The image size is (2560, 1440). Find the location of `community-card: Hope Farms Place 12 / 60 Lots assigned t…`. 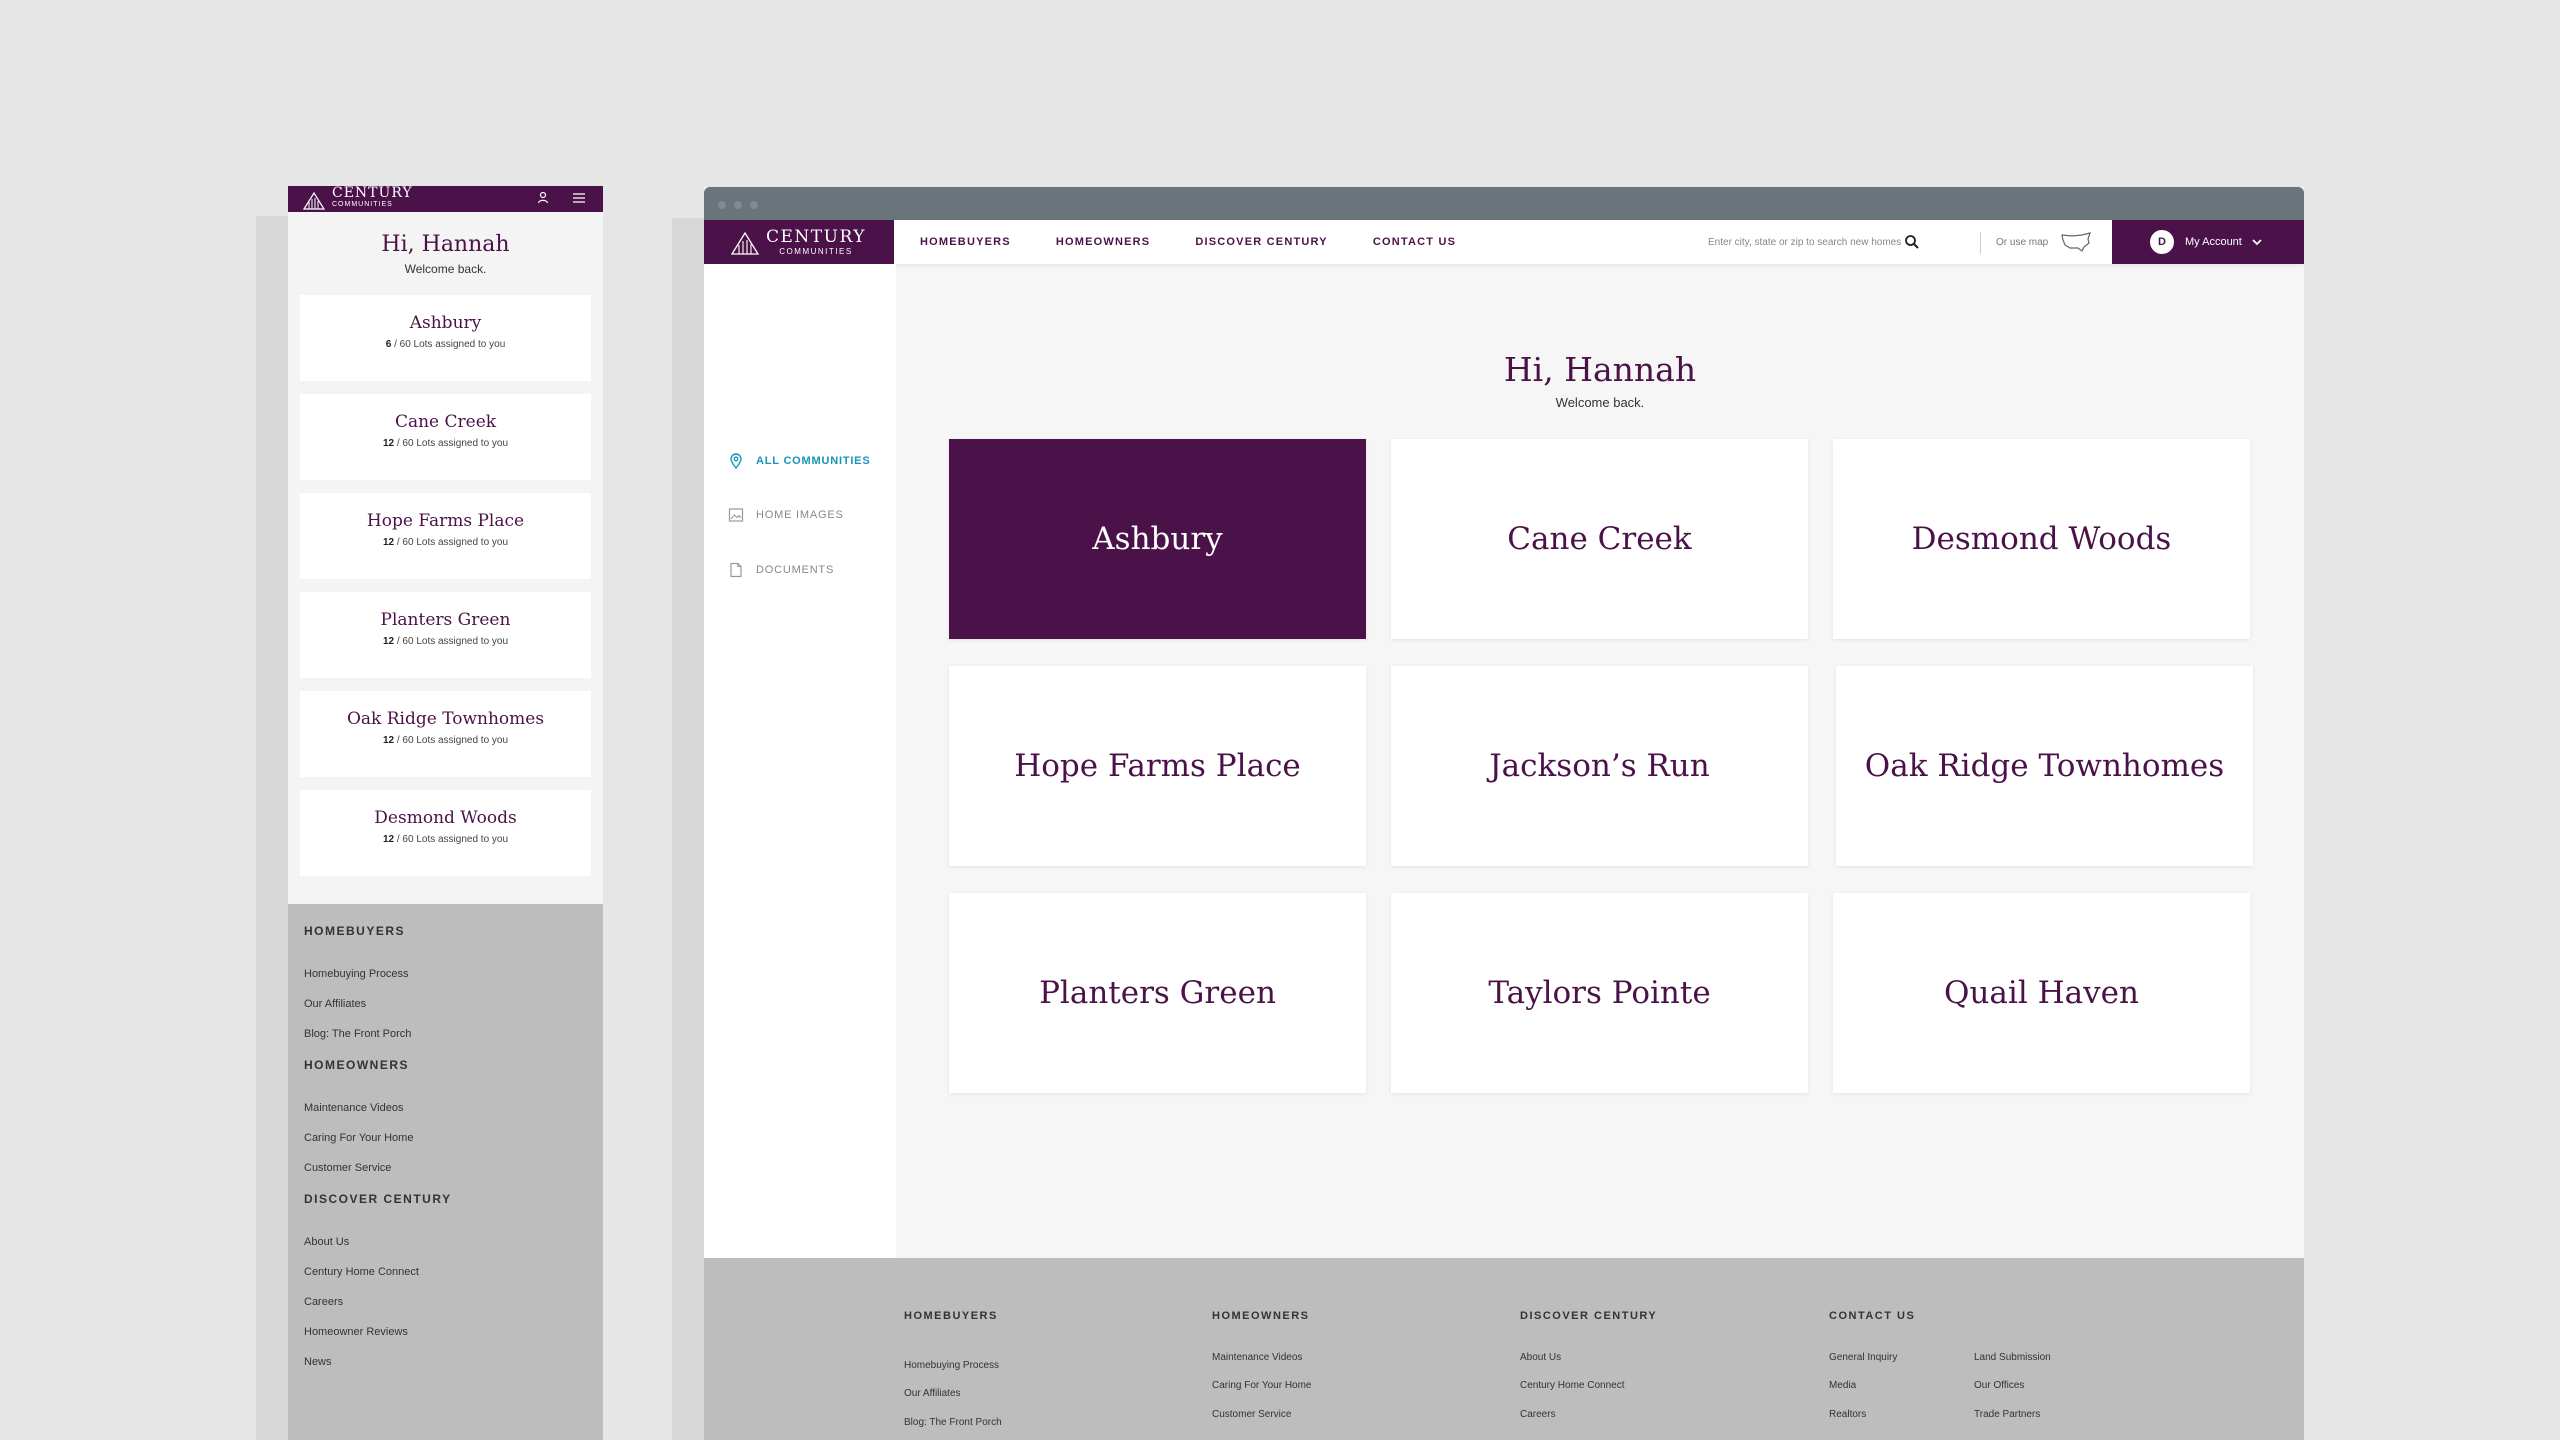

community-card: Hope Farms Place 12 / 60 Lots assigned t… is located at coordinates (445, 536).